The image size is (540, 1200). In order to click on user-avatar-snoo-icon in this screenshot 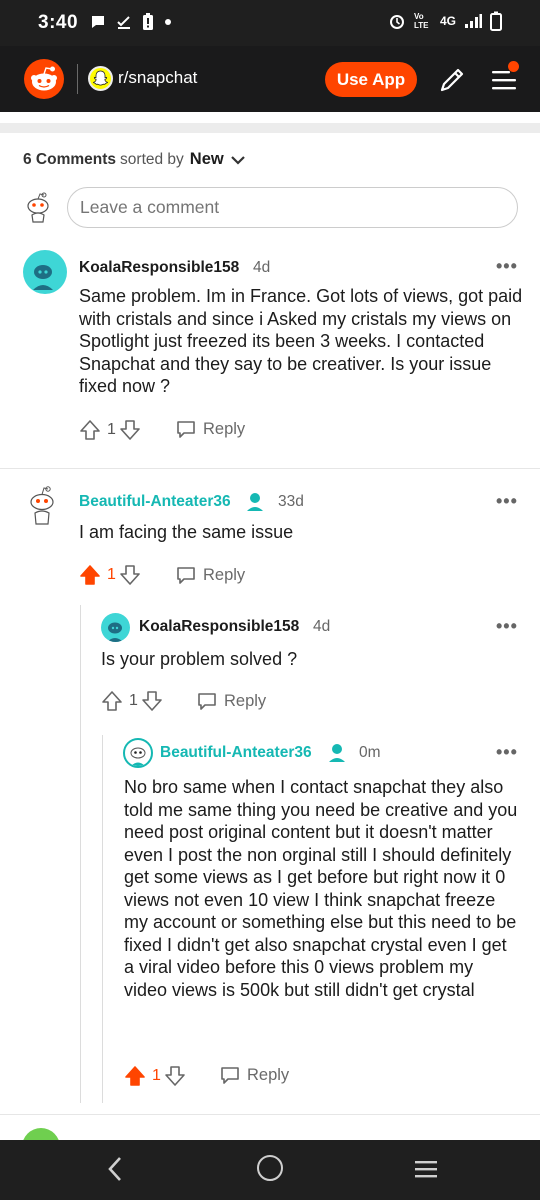, I will do `click(38, 207)`.